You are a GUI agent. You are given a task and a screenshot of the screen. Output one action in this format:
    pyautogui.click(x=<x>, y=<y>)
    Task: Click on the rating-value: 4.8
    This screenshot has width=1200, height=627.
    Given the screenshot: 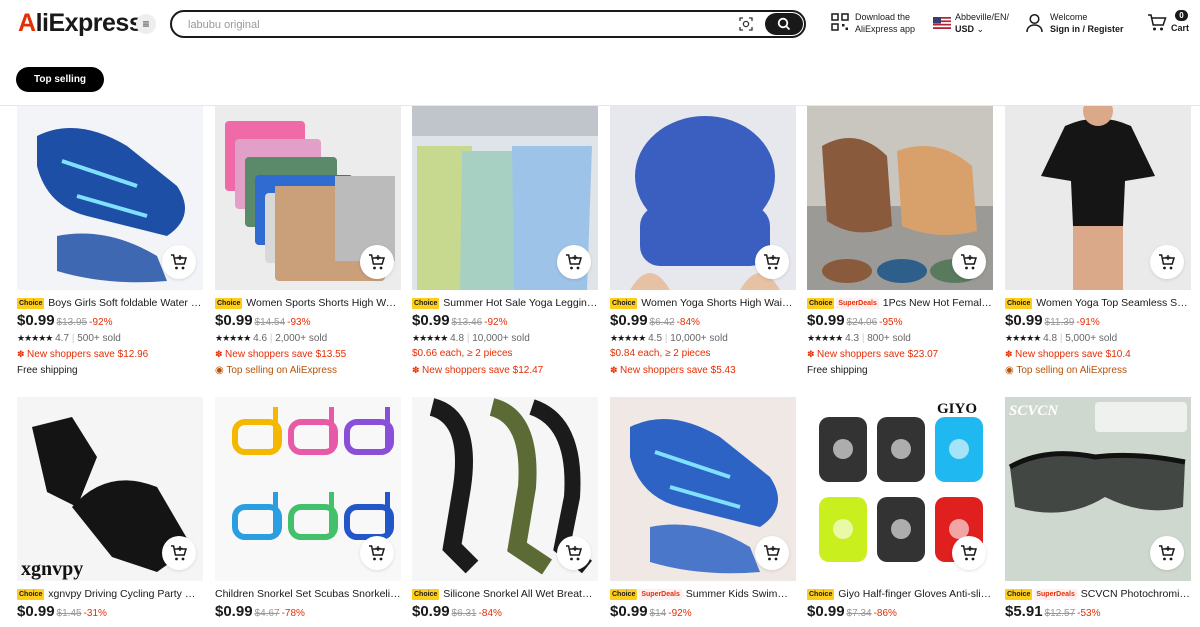 What is the action you would take?
    pyautogui.click(x=457, y=338)
    